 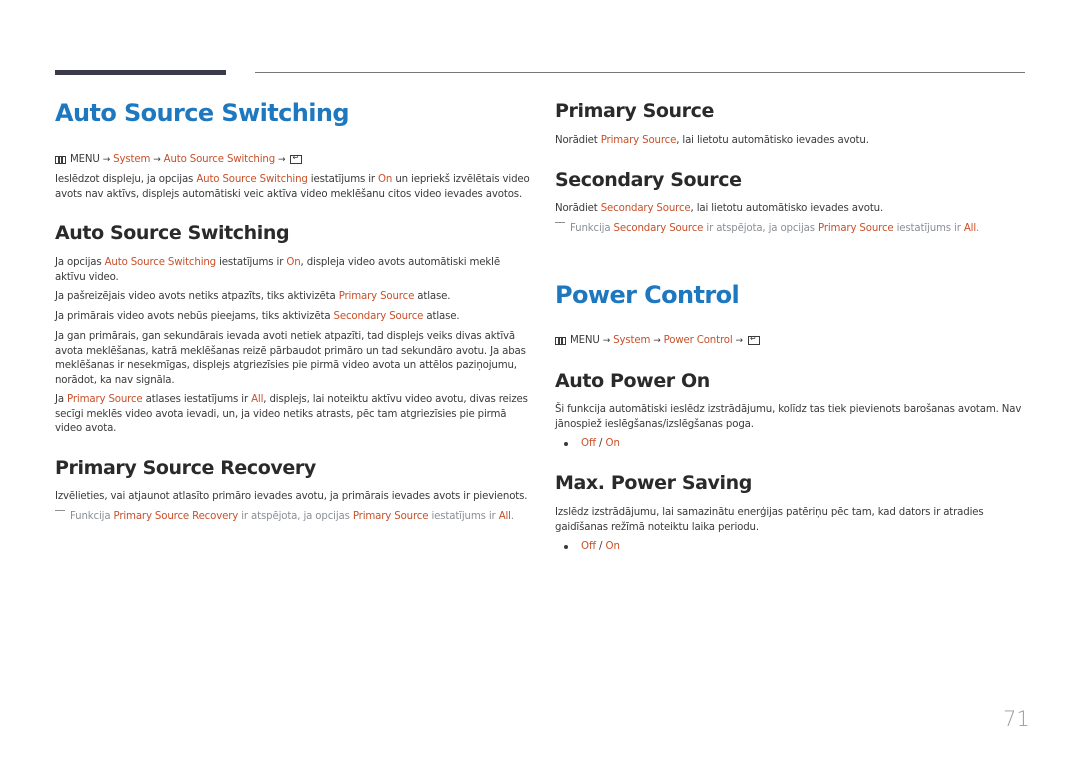 I want to click on heading-primary-source-recovery: Primary Source Recovery, so click(x=185, y=468).